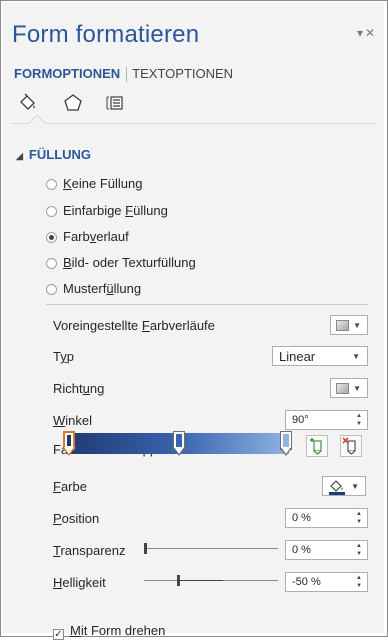 Image resolution: width=388 pixels, height=640 pixels. I want to click on radio-keine-fuellung: Keine Füllung, so click(94, 183).